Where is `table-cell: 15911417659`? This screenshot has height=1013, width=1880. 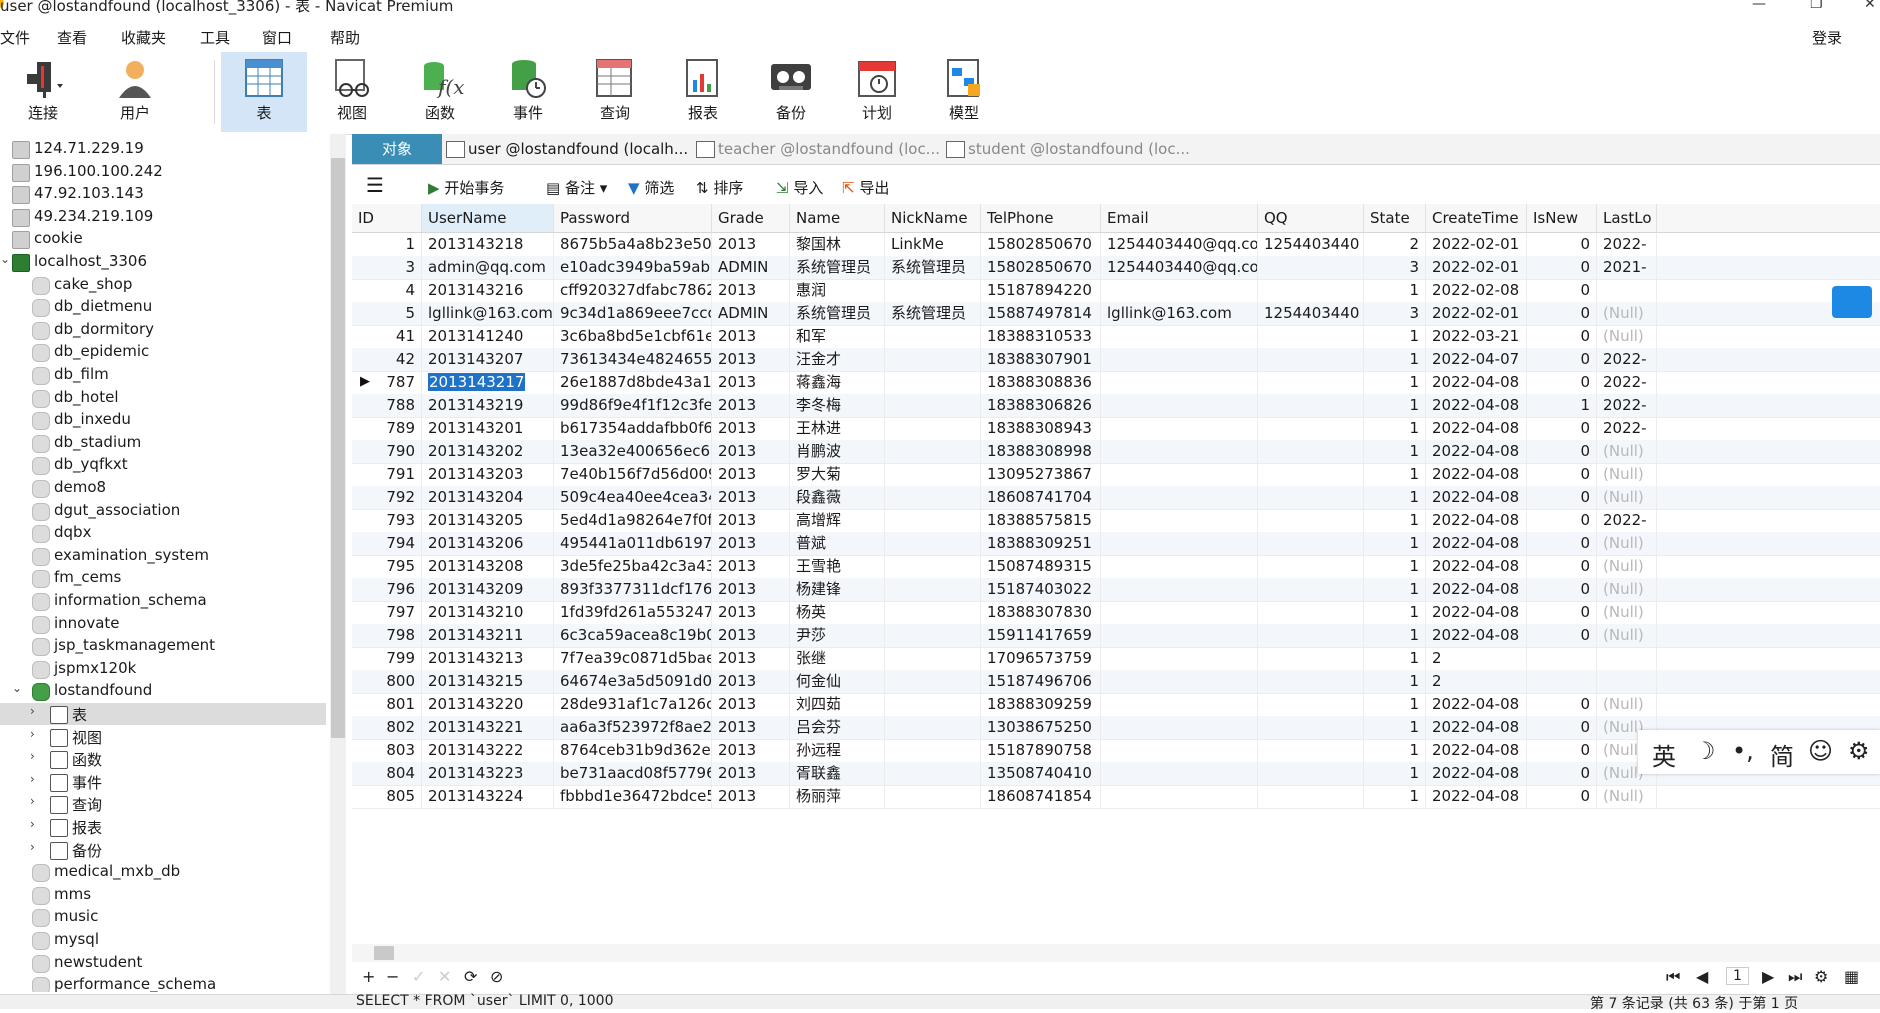 table-cell: 15911417659 is located at coordinates (1041, 635).